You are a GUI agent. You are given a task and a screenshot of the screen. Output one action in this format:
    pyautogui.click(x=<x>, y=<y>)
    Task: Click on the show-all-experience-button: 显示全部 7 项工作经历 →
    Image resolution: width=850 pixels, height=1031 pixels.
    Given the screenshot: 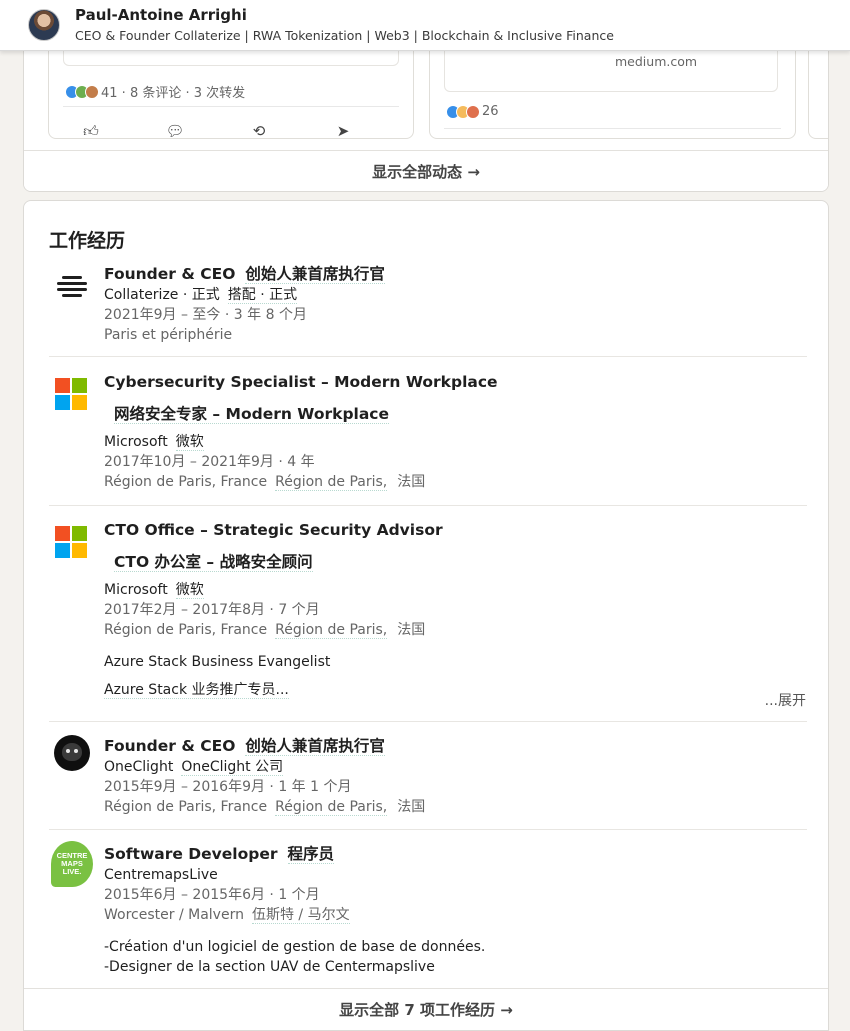 What is the action you would take?
    pyautogui.click(x=426, y=1009)
    